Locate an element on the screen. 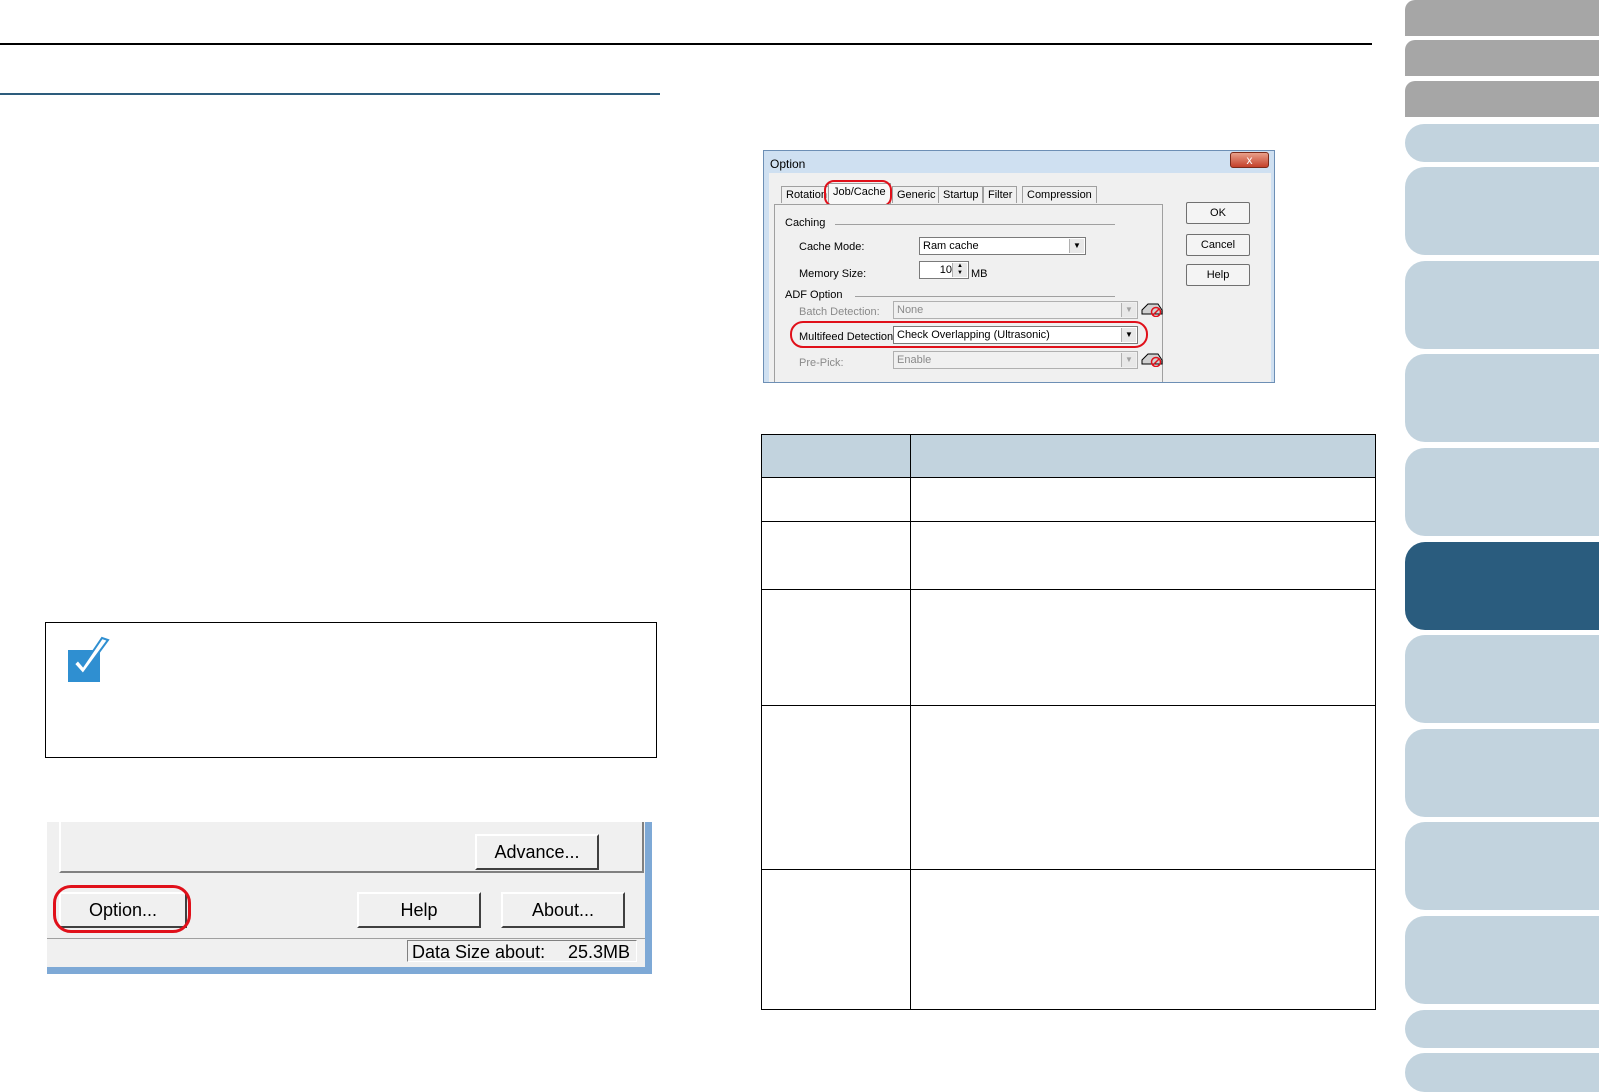 The height and width of the screenshot is (1092, 1599). cache-mode-value: Ram cache is located at coordinates (951, 246).